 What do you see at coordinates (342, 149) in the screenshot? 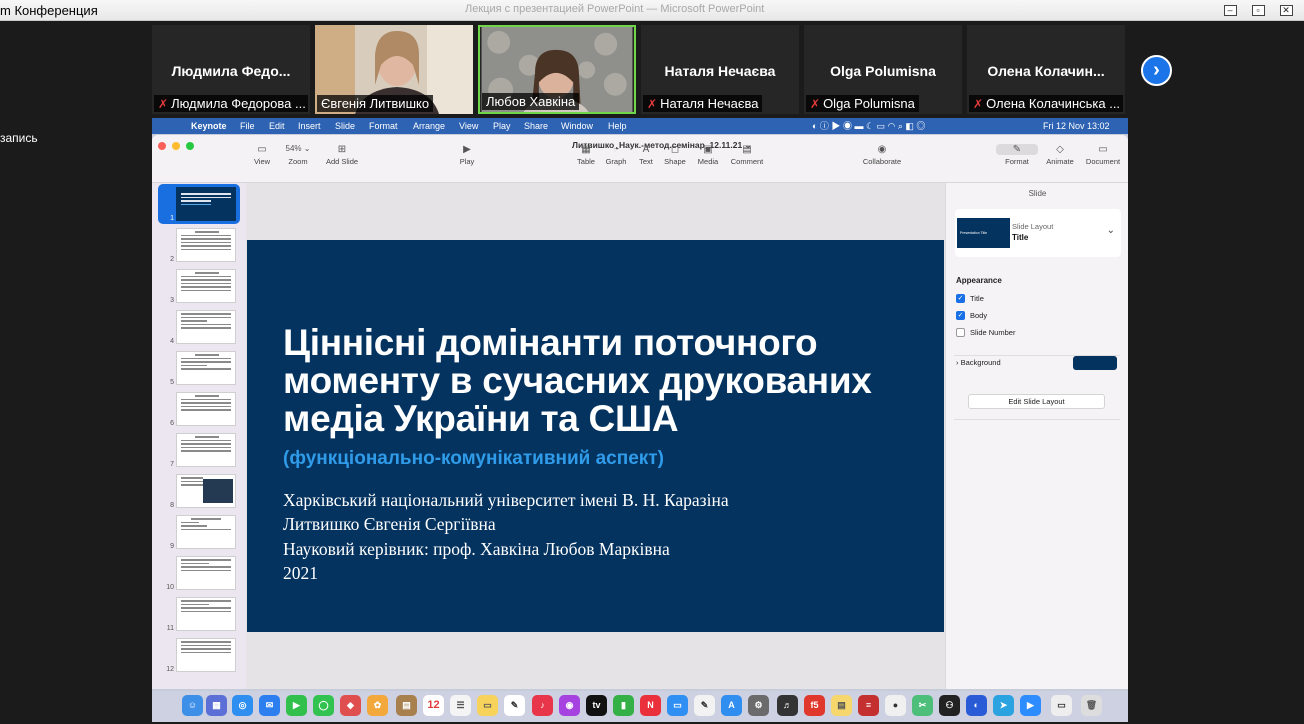
I see `add-slide-icon: ⊞` at bounding box center [342, 149].